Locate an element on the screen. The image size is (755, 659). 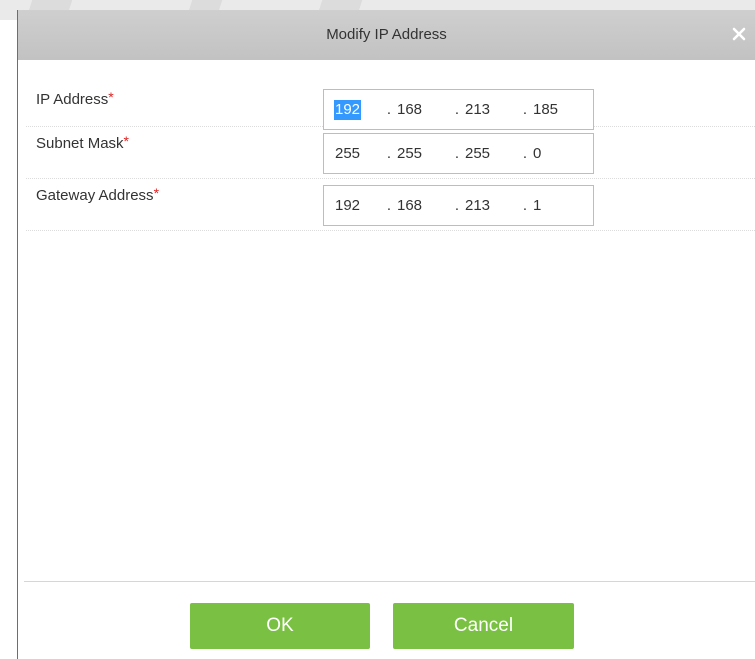
subnet-mask-row: Subnet Mask* 255 . 255 . 255 . 0 is located at coordinates (390, 153).